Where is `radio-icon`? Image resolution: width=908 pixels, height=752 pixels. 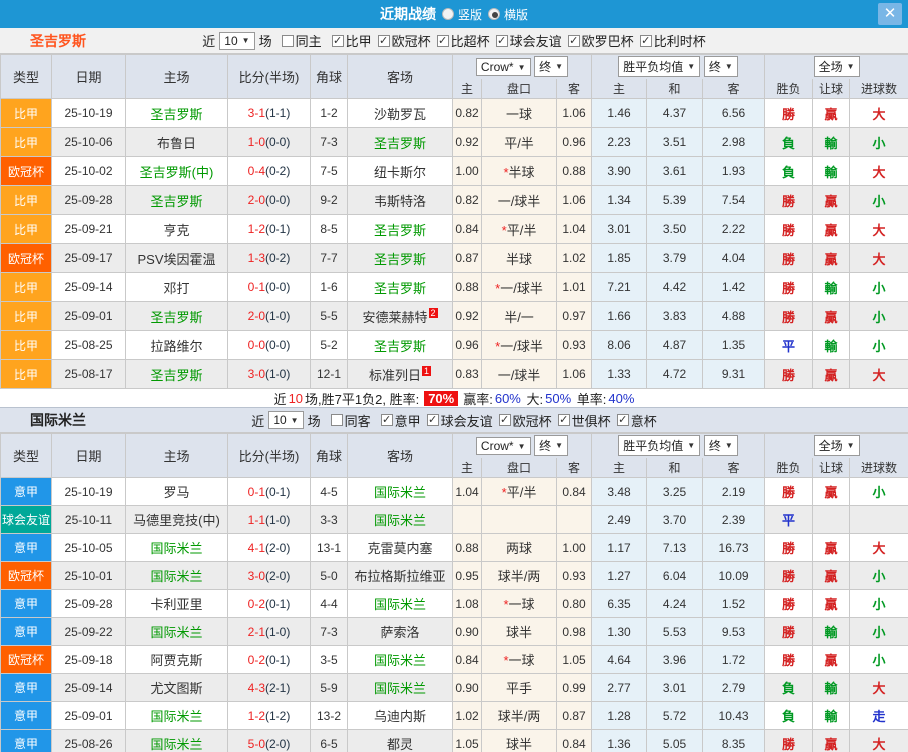 radio-icon is located at coordinates (447, 14).